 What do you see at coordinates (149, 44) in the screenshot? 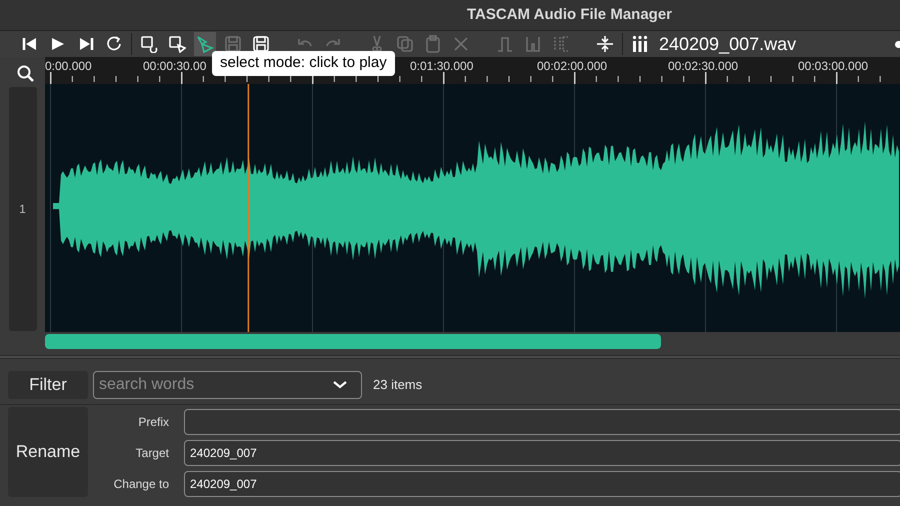
I see `selection-loop-icon` at bounding box center [149, 44].